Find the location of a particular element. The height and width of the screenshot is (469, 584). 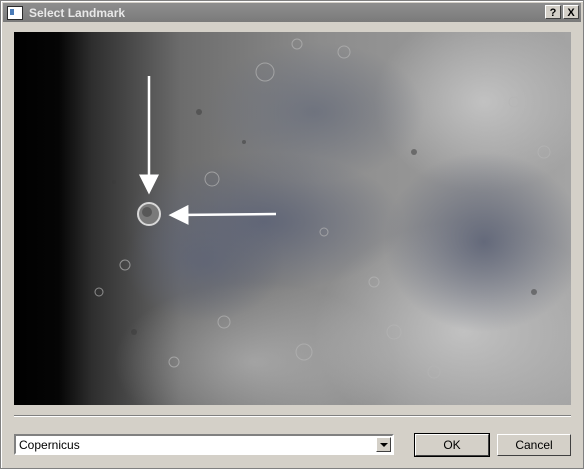

close-button: X is located at coordinates (571, 12).